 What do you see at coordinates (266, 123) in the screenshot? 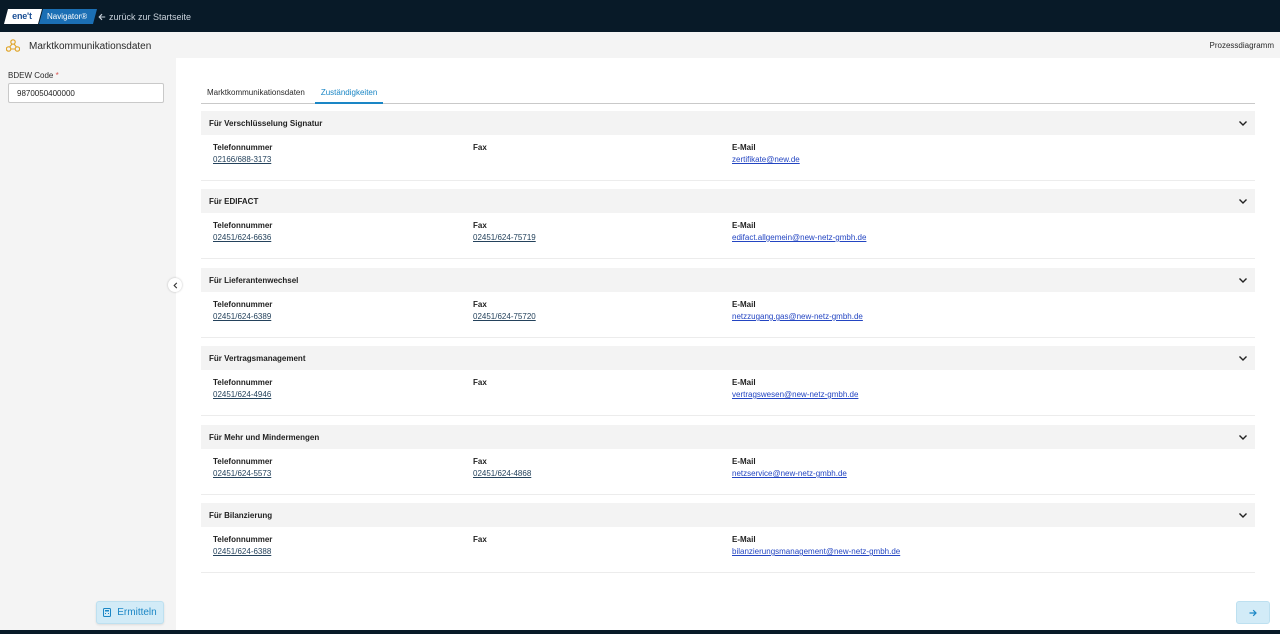
I see `section-title: Für Verschlüsselung Signatur` at bounding box center [266, 123].